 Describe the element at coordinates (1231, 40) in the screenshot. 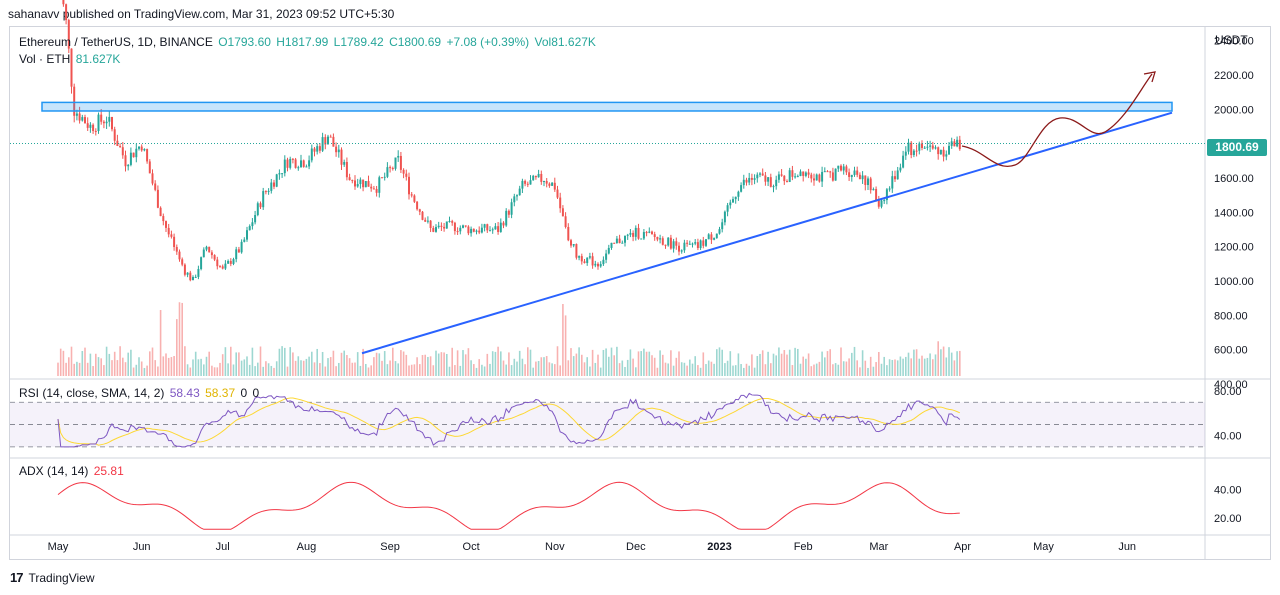

I see `currency-label: USDT` at that location.